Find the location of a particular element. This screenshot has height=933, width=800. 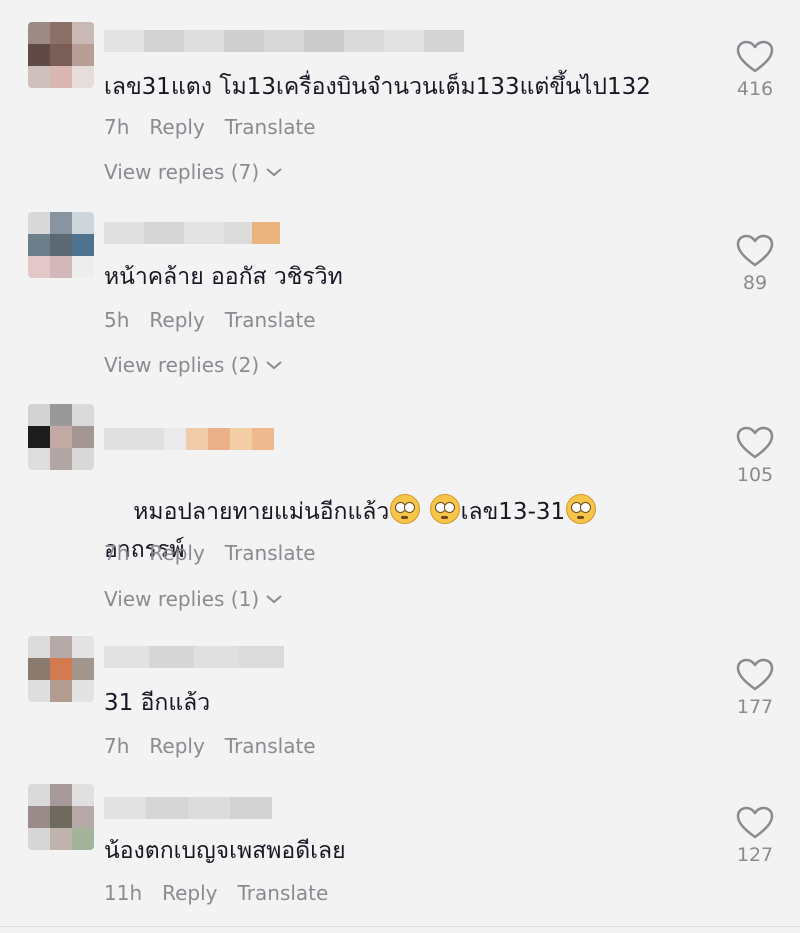

comment-text-line1: หมอปลายทายแม่นอีกแล้ว is located at coordinates (261, 512).